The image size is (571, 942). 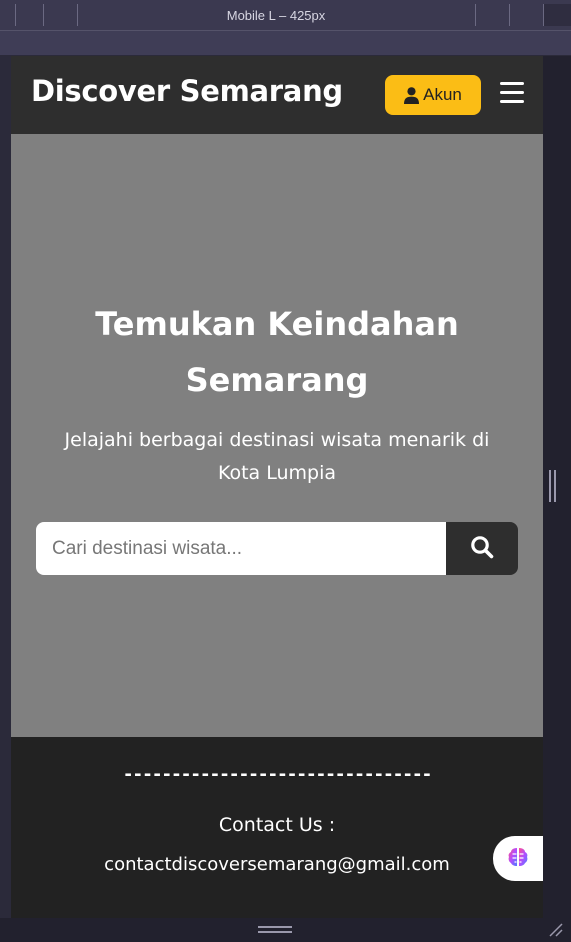 What do you see at coordinates (412, 95) in the screenshot?
I see `user-icon` at bounding box center [412, 95].